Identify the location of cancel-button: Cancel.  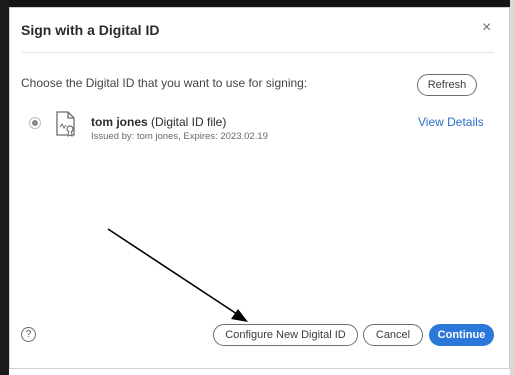
(393, 335).